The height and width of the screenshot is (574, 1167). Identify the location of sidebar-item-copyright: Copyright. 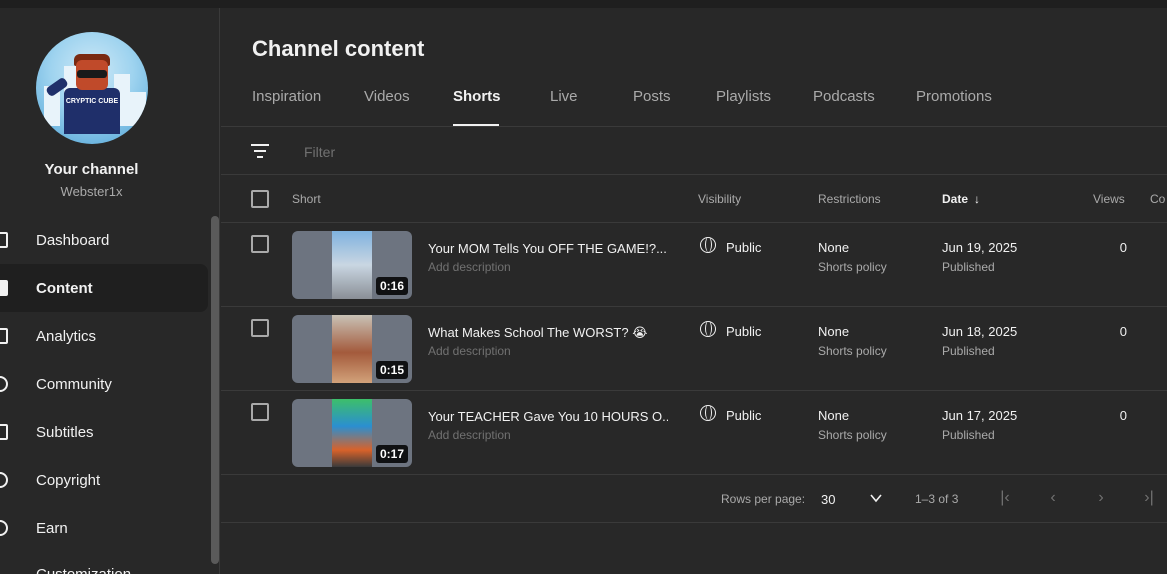
(104, 480).